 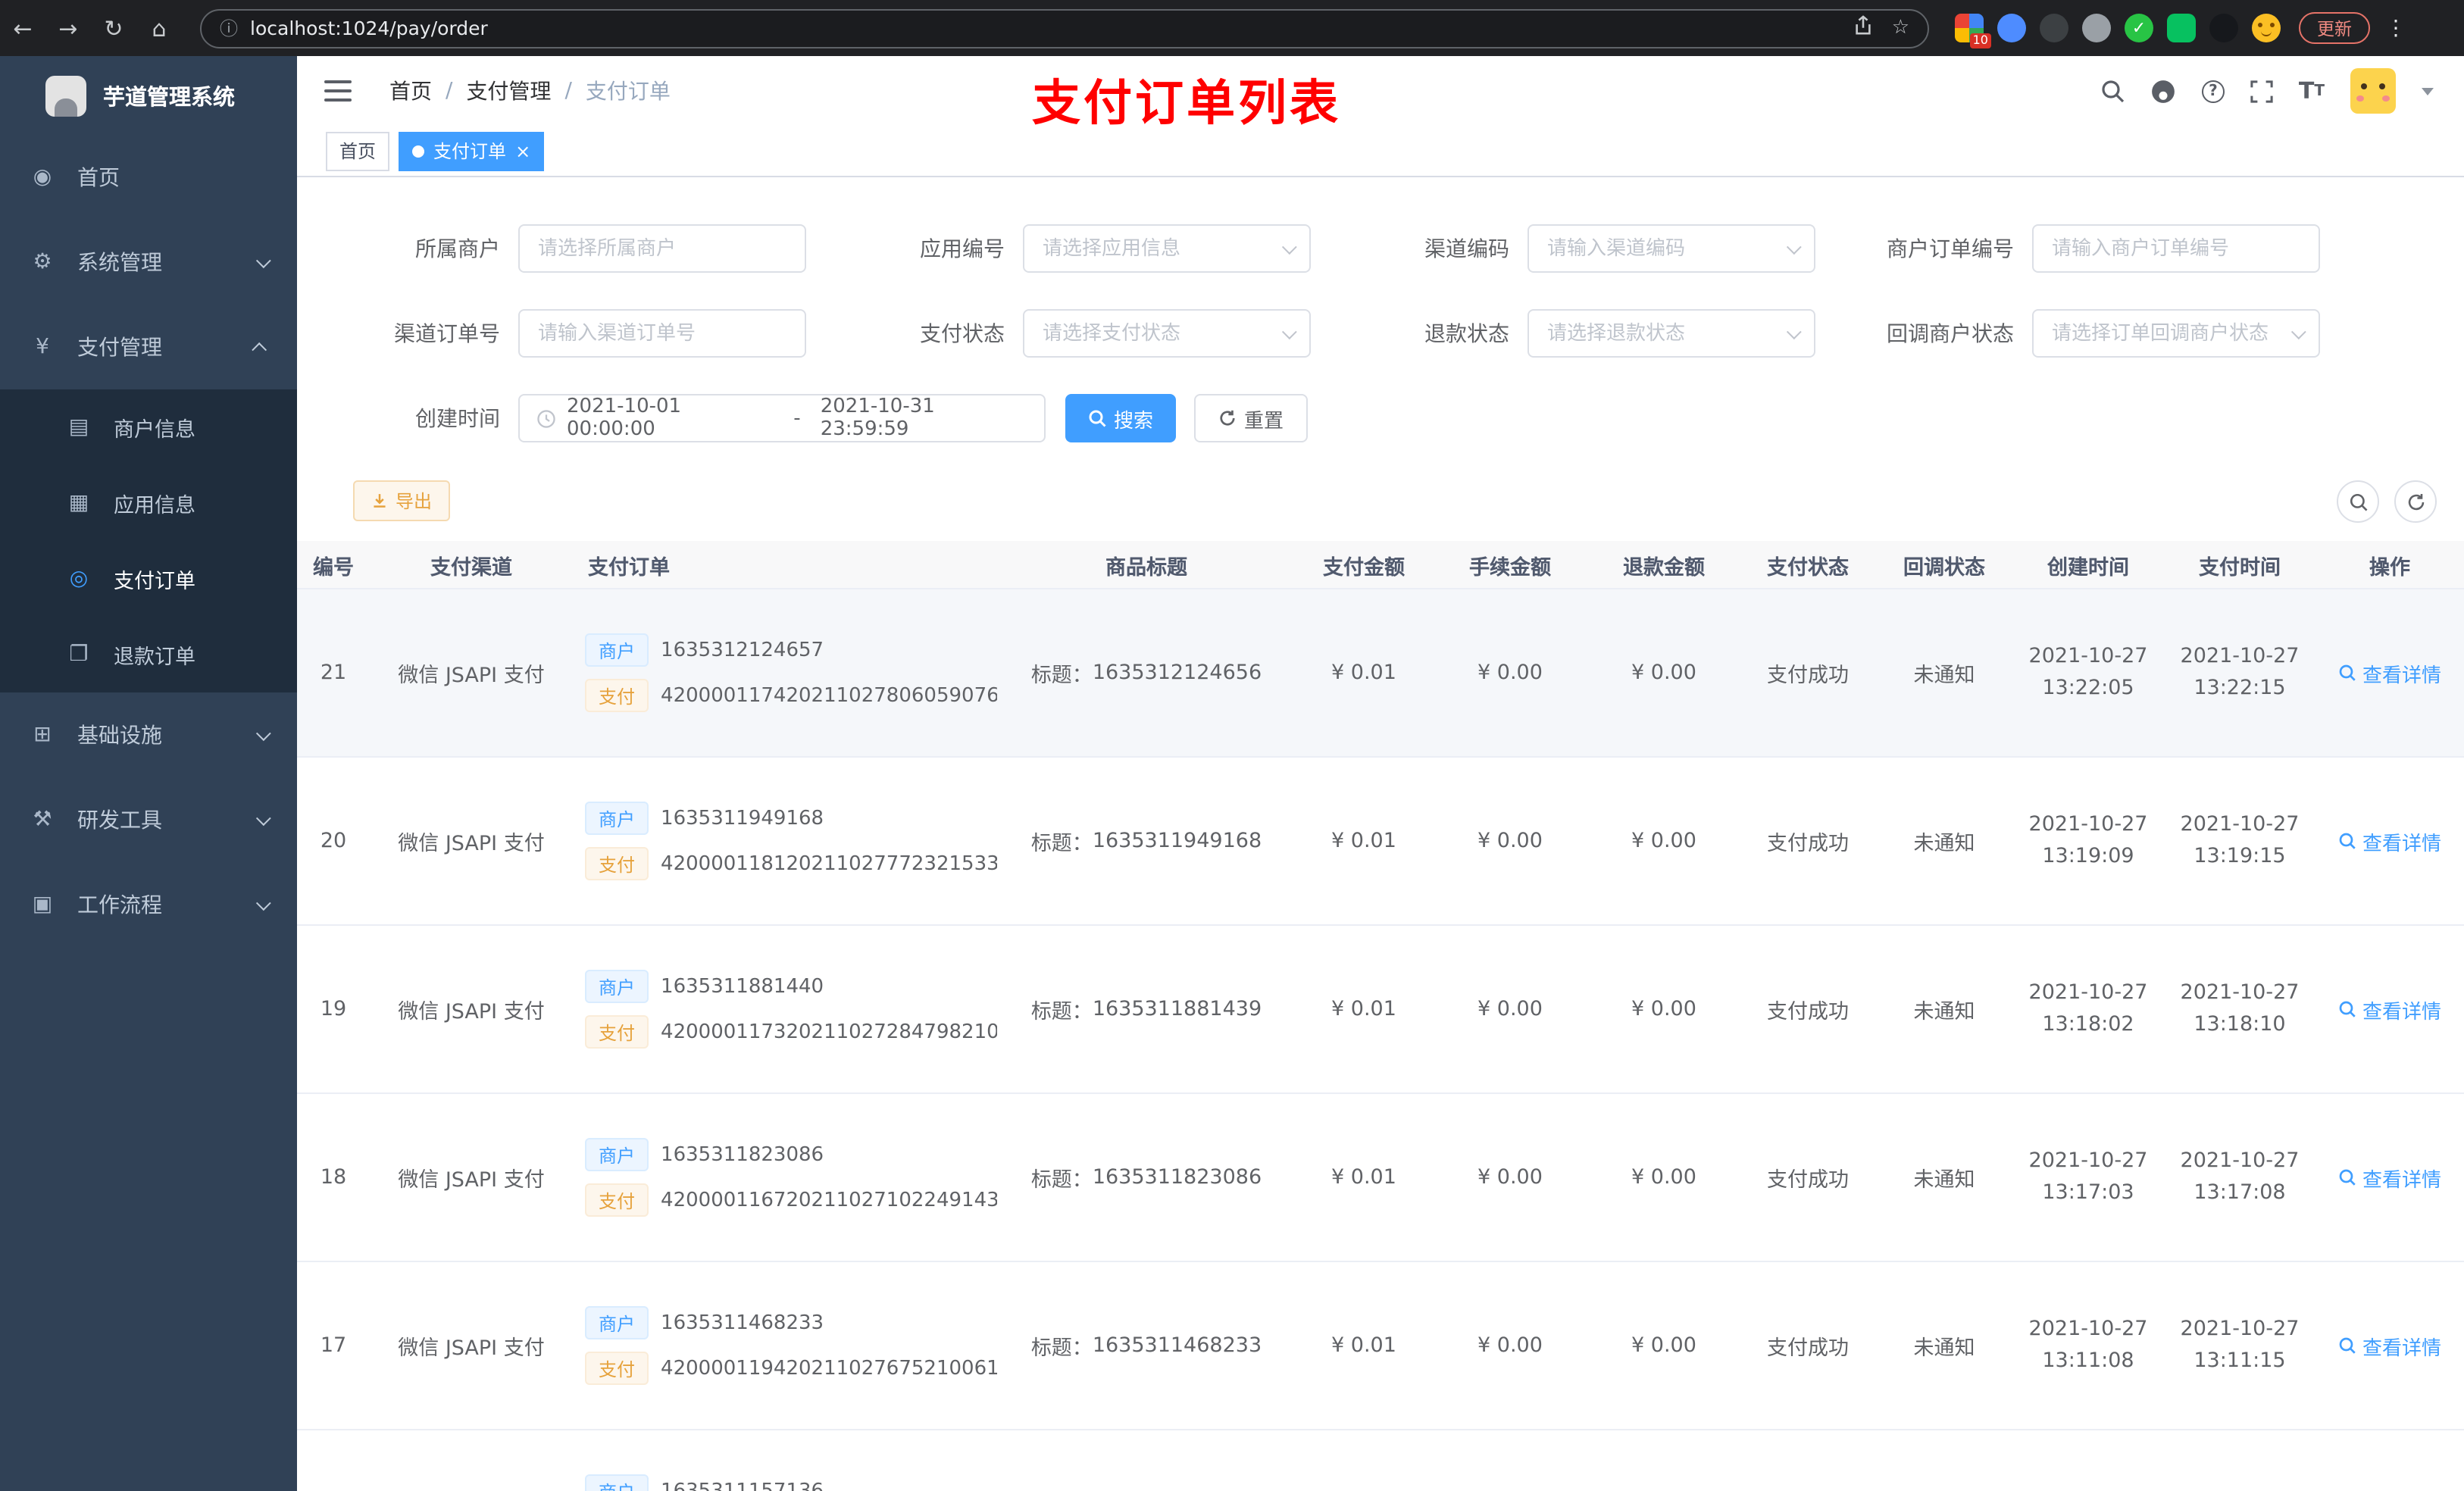 What do you see at coordinates (829, 1032) in the screenshot?
I see `channel-order-no: 4200001173202110272847982104` at bounding box center [829, 1032].